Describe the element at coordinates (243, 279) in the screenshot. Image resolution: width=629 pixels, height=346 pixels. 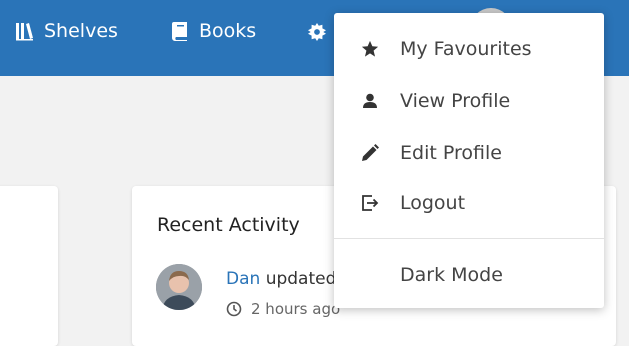
I see `activity-user-link: Dan` at that location.